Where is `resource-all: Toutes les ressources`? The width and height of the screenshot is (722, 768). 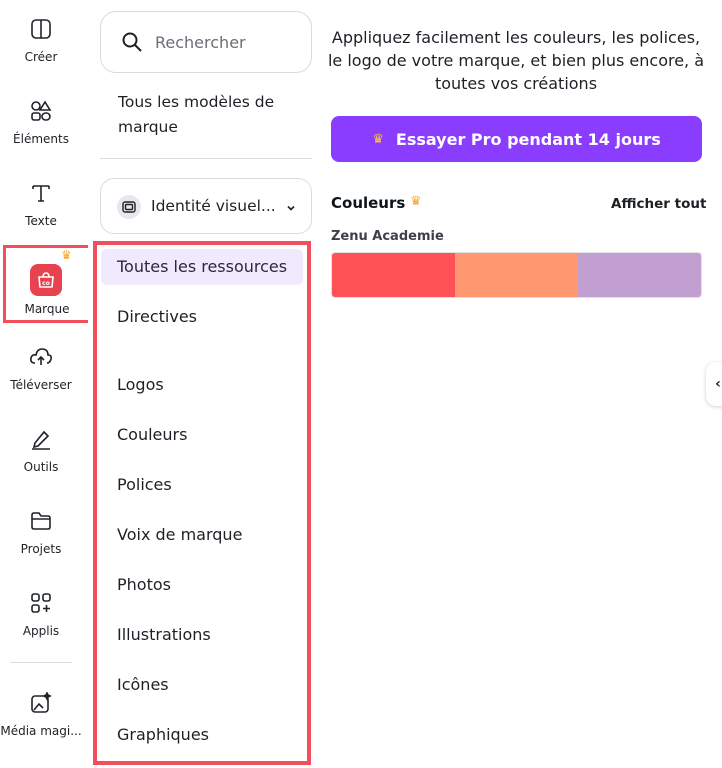
resource-all: Toutes les ressources is located at coordinates (202, 267).